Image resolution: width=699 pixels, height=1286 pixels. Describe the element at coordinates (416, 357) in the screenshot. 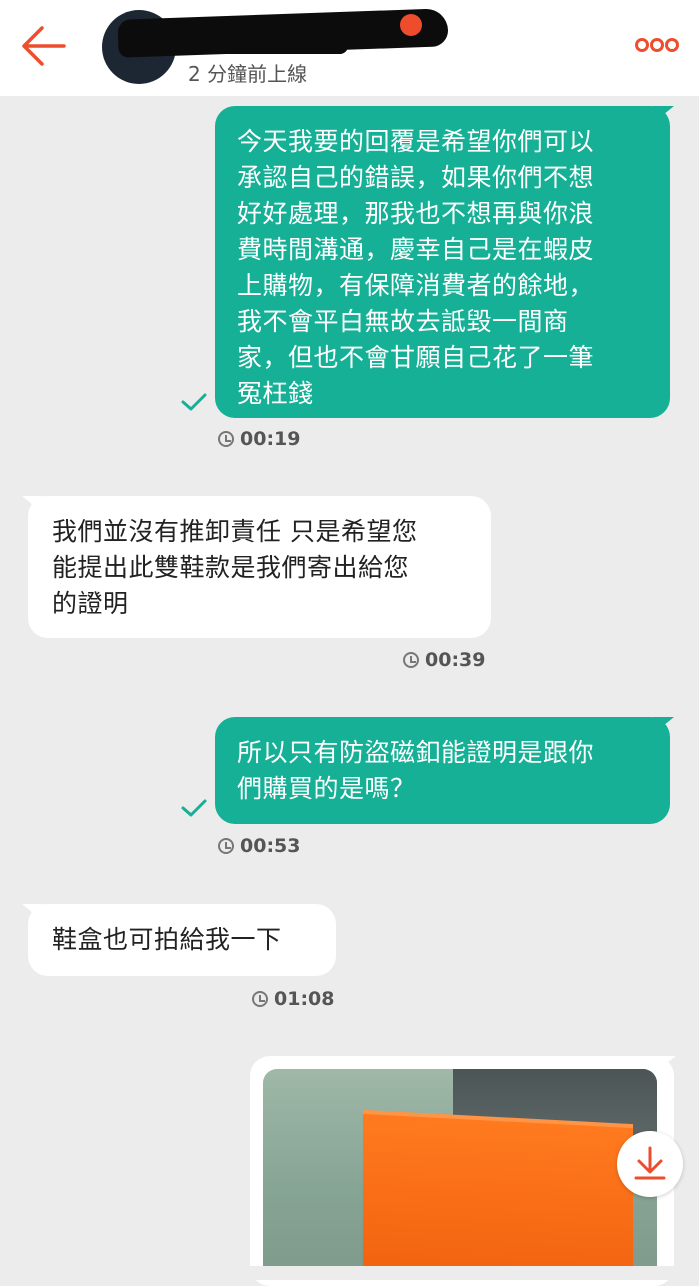

I see `message-line: 家，但也不會甘願自己花了一筆` at that location.